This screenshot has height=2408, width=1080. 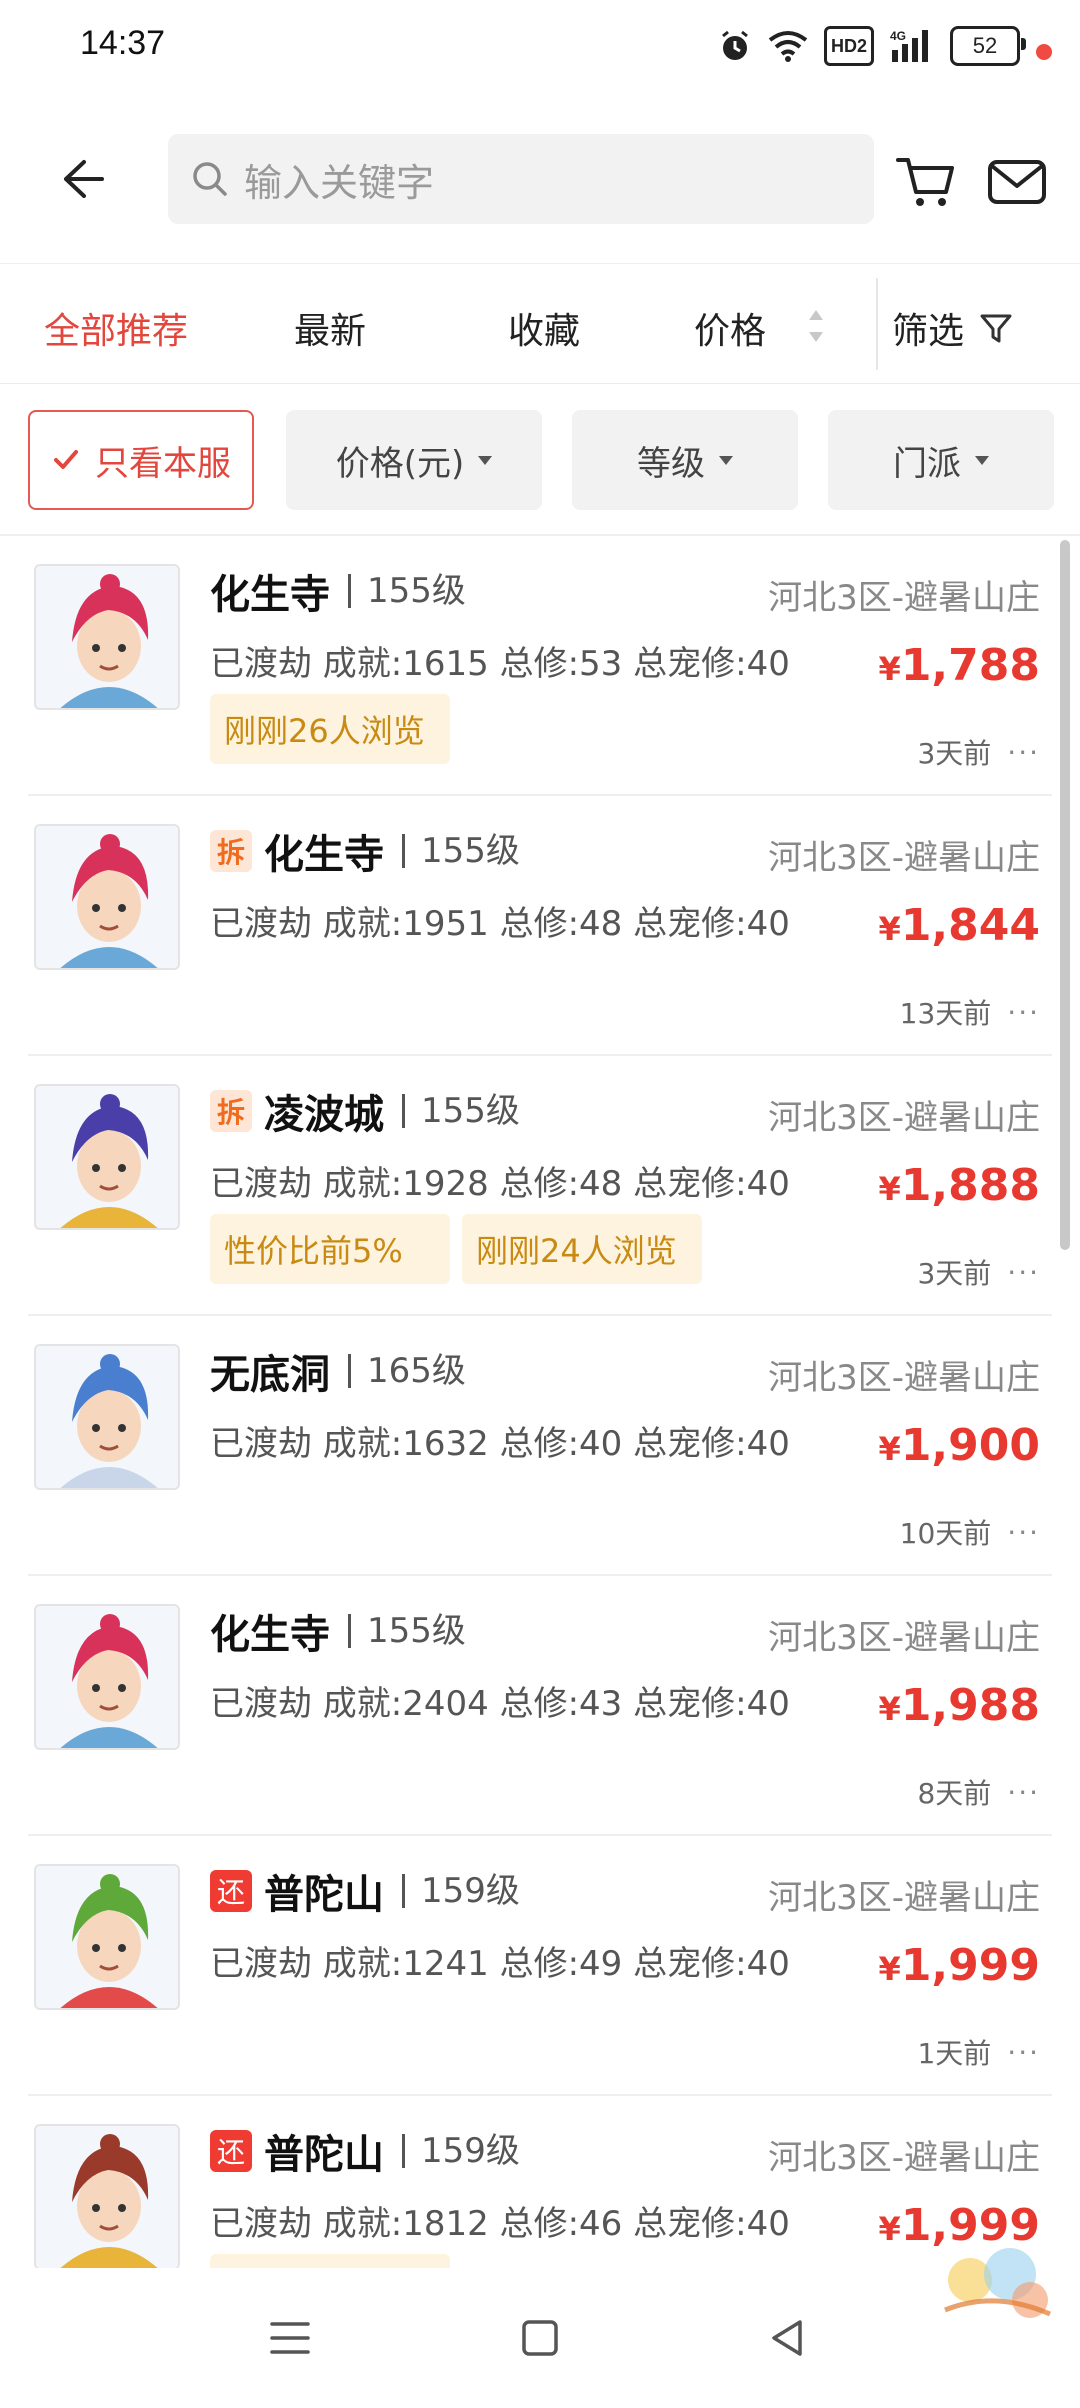 I want to click on listing-badge: 还, so click(x=231, y=1891).